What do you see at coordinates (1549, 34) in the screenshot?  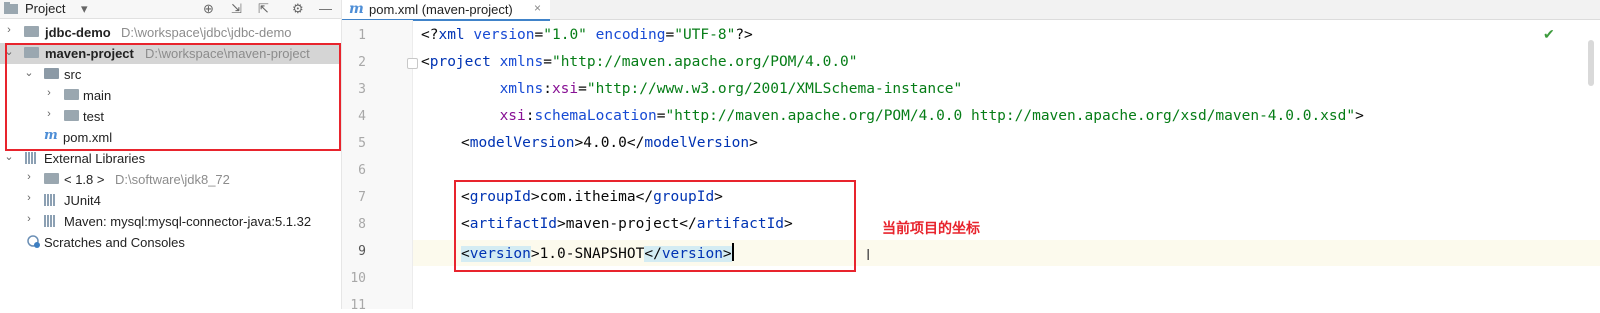 I see `inspection-ok-icon: ✔` at bounding box center [1549, 34].